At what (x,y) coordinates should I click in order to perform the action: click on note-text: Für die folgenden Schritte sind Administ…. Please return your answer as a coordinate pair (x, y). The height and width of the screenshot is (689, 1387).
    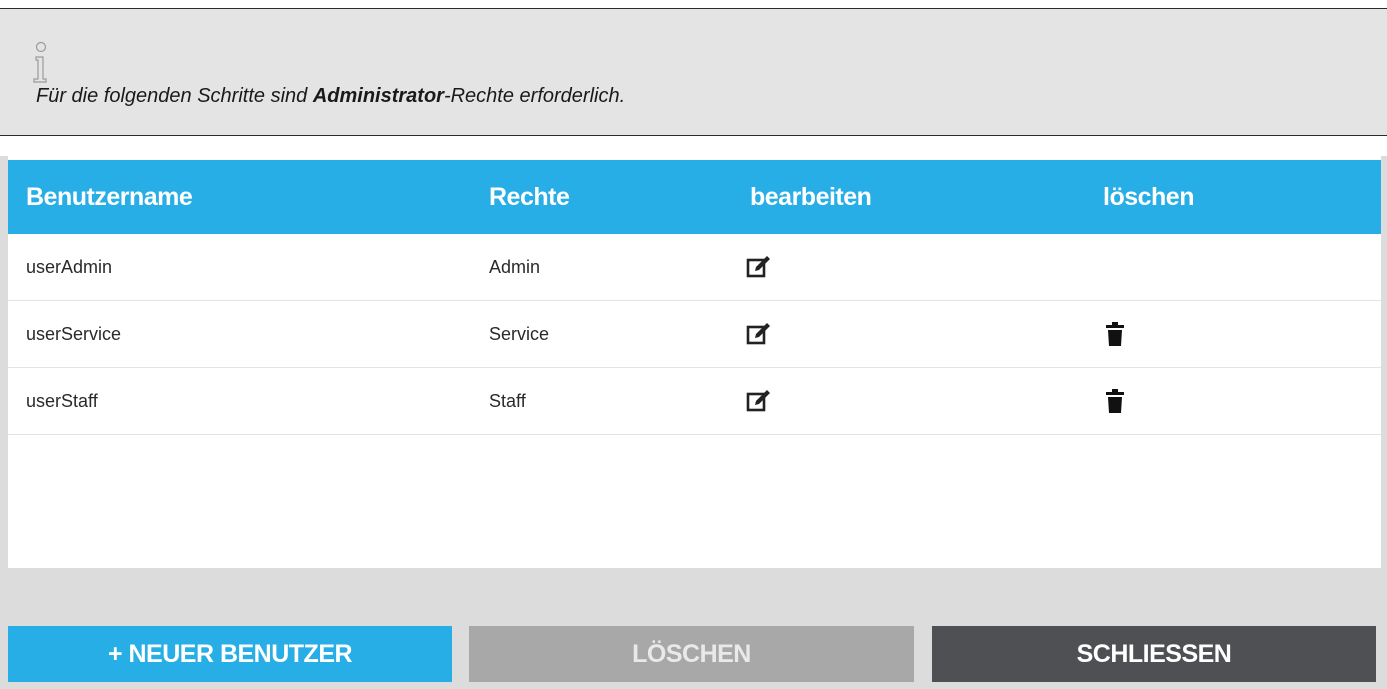
    Looking at the image, I should click on (330, 96).